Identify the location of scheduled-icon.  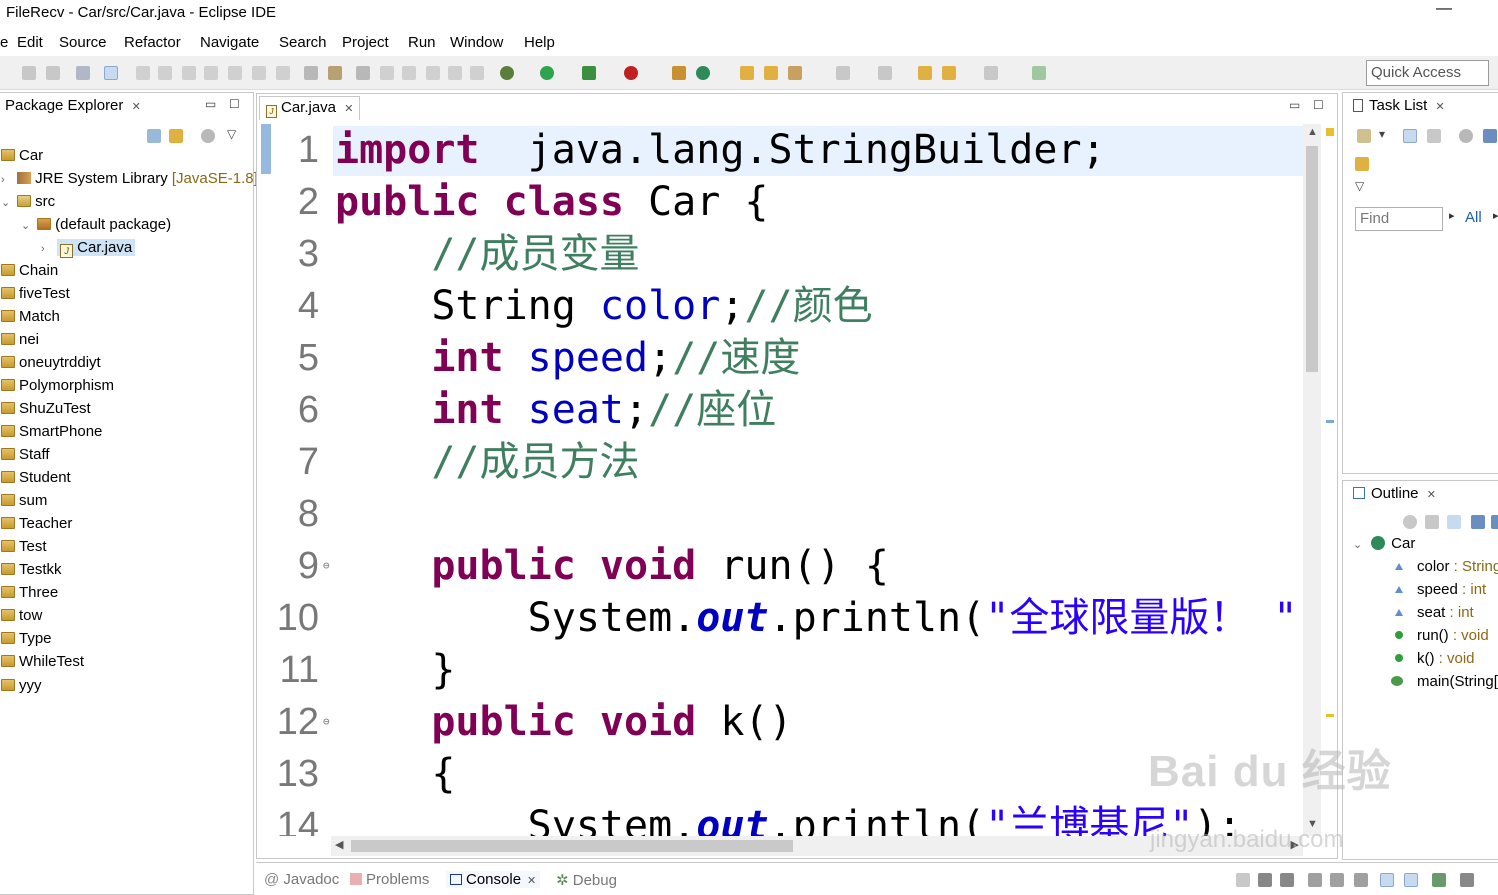
(1434, 136).